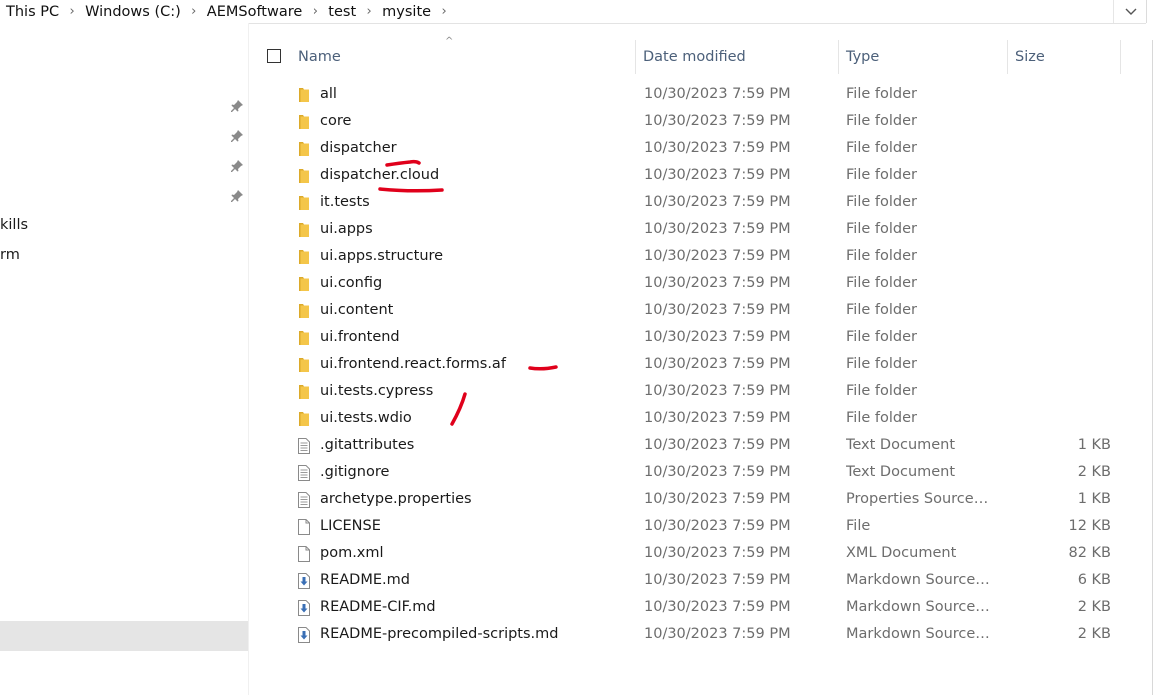  I want to click on file-row: ui.apps 10/30/2023 7:59 PM File folder, so click(705, 230).